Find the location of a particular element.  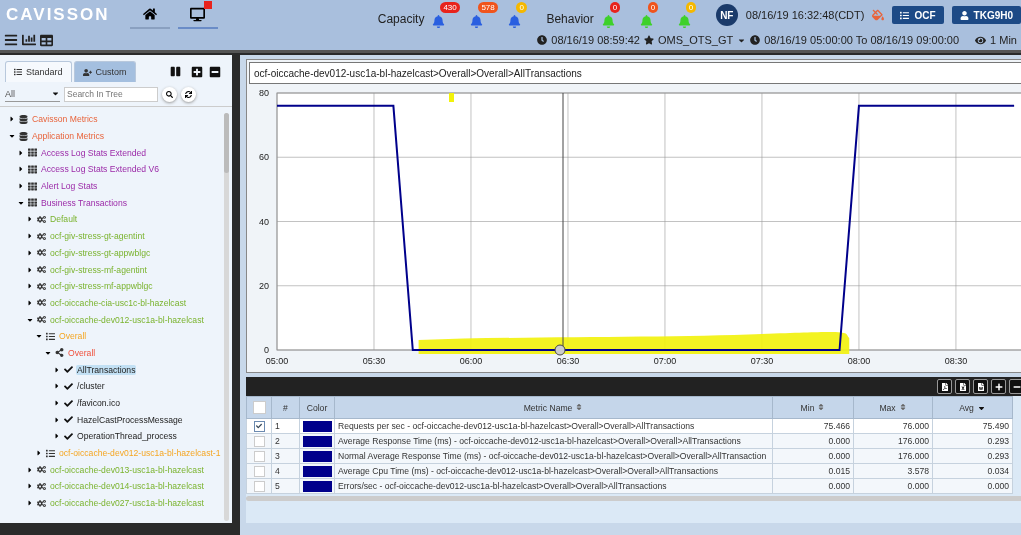

tree-item: OperationThread_process is located at coordinates (127, 436).